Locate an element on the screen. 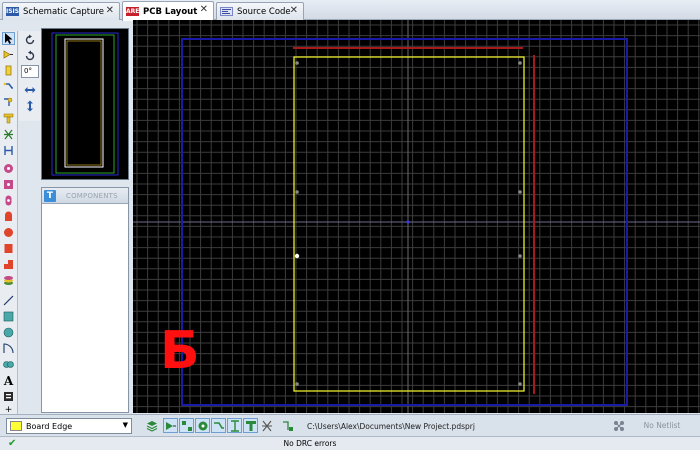  zone-filter-icon is located at coordinates (250, 425).